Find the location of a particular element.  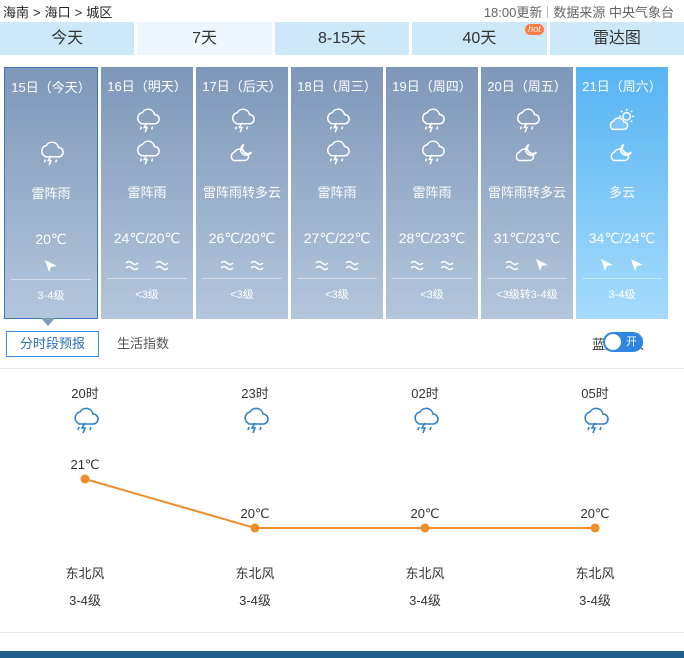

tab-label: 雷达图 is located at coordinates (616, 38).